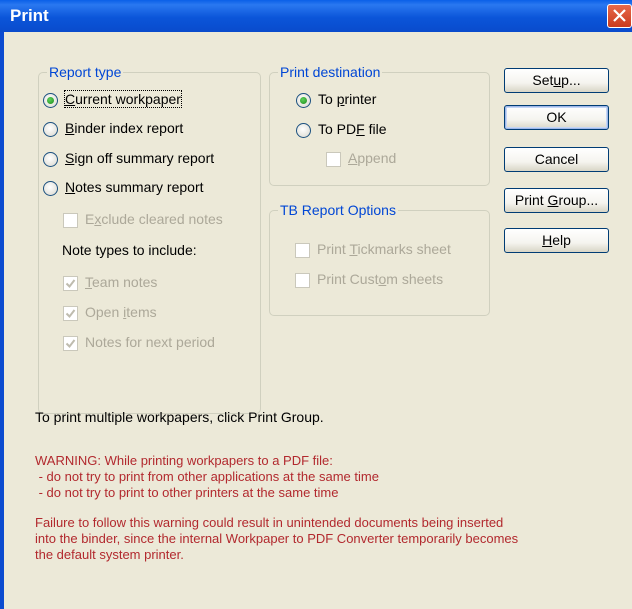  I want to click on label-team-notes: Team notes, so click(121, 282).